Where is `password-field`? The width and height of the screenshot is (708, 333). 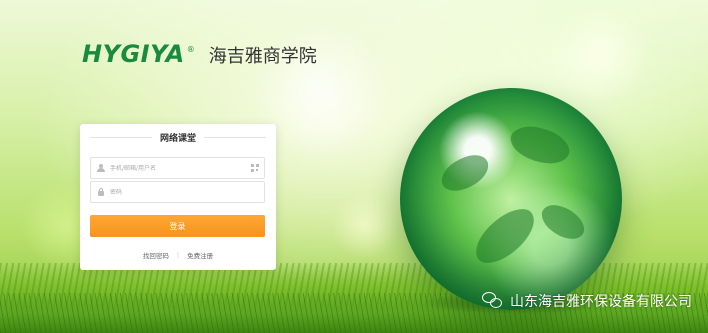 password-field is located at coordinates (177, 192).